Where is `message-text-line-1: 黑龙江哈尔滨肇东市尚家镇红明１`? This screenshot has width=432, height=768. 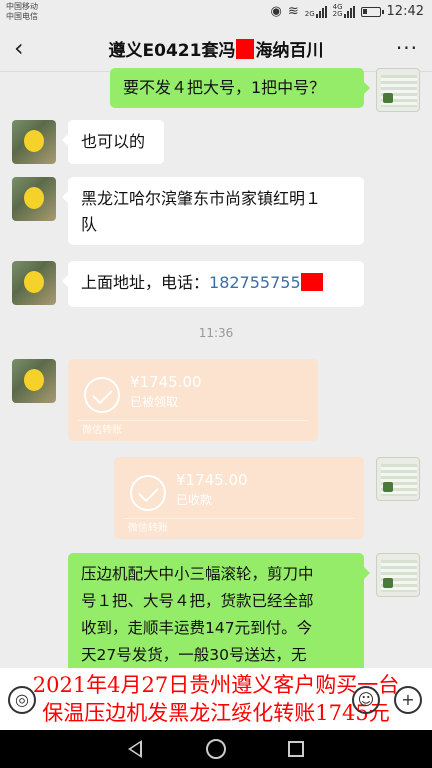 message-text-line-1: 黑龙江哈尔滨肇东市尚家镇红明１ is located at coordinates (201, 198).